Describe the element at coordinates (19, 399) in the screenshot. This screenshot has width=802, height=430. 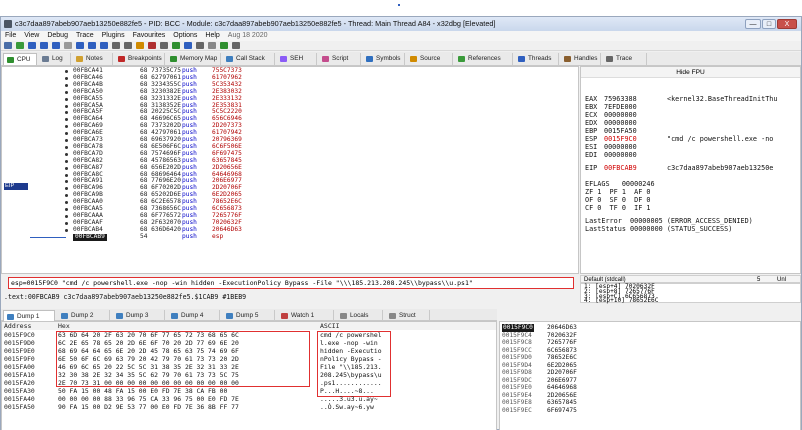
I see `dump-address: 0015FA40` at that location.